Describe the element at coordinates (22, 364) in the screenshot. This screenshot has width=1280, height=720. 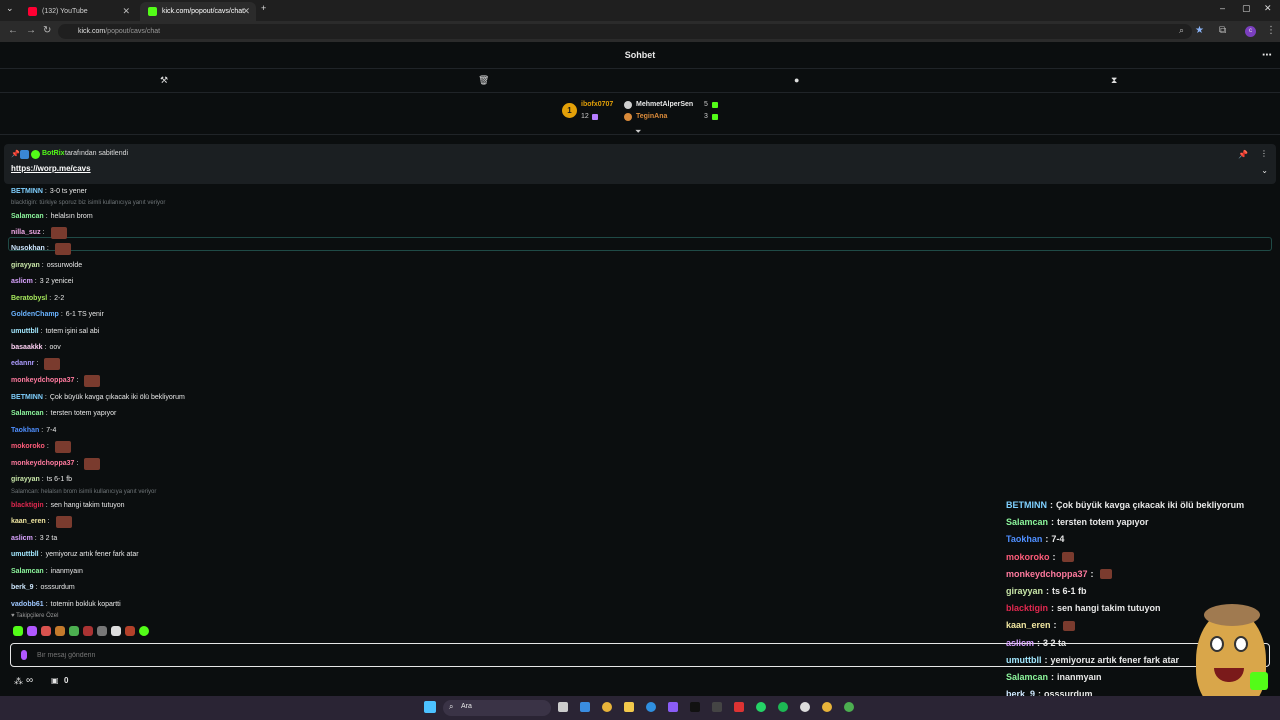
I see `chat-username: edannr` at that location.